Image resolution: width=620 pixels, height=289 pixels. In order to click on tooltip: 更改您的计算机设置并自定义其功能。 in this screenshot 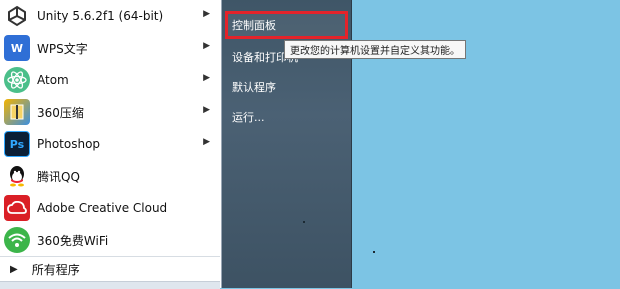, I will do `click(375, 49)`.